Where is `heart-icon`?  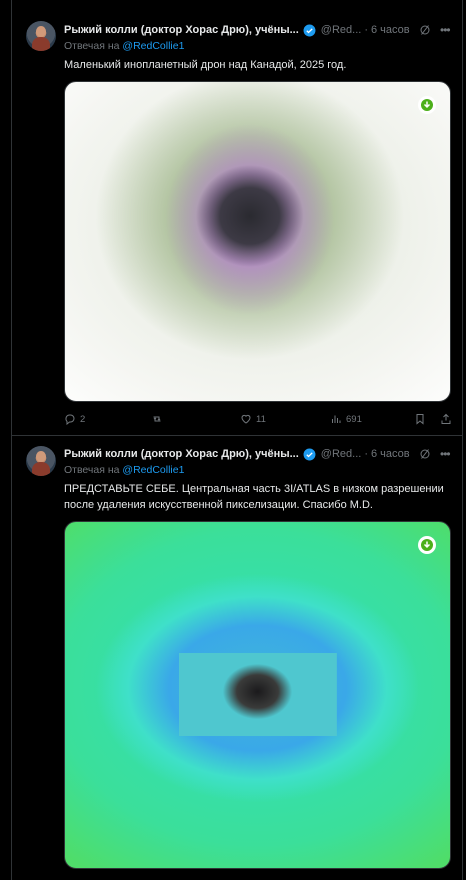
heart-icon is located at coordinates (246, 419).